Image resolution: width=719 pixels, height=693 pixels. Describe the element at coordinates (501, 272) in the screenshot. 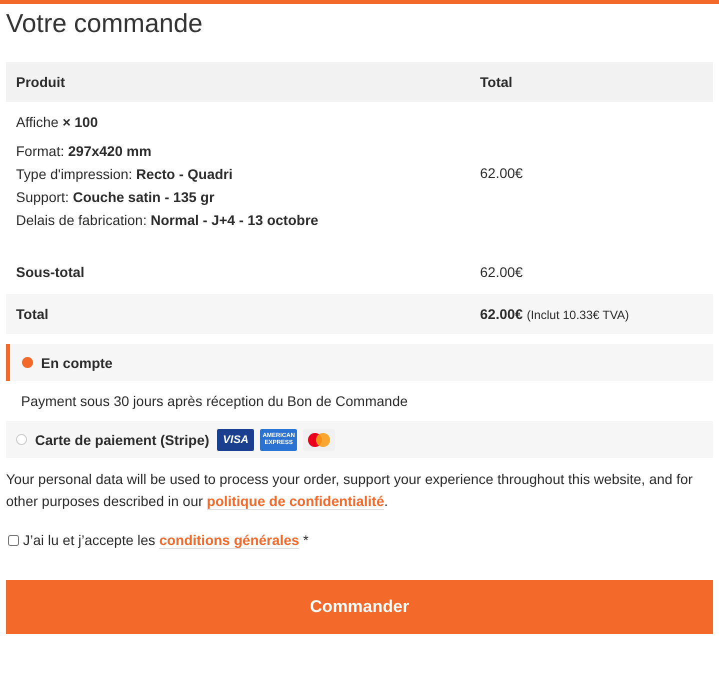

I see `subtotal-value: 62.00€` at that location.